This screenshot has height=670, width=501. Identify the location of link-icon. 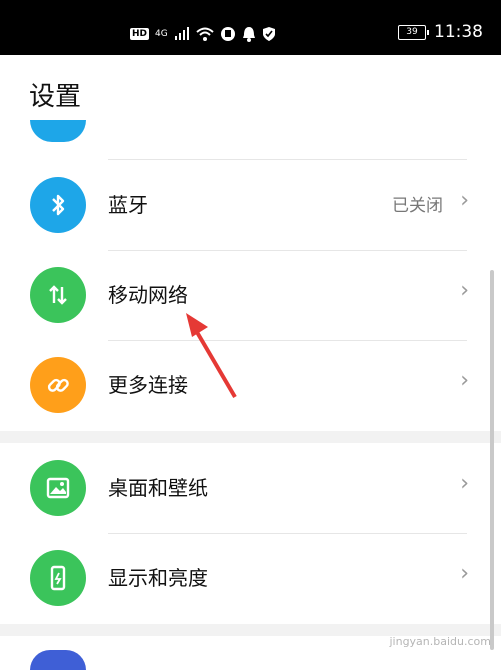
(58, 385).